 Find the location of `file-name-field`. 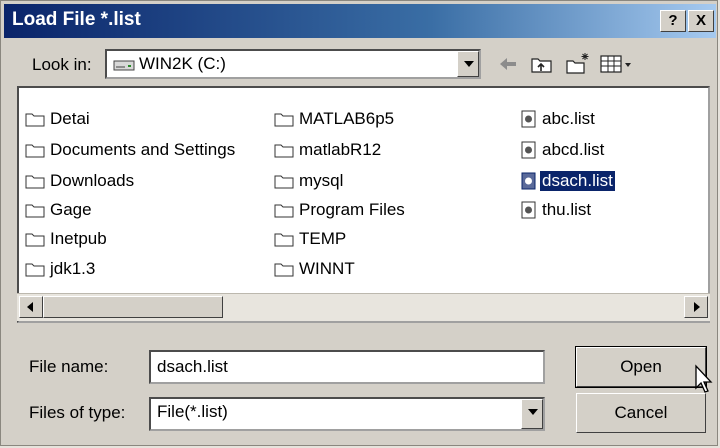

file-name-field is located at coordinates (347, 367).